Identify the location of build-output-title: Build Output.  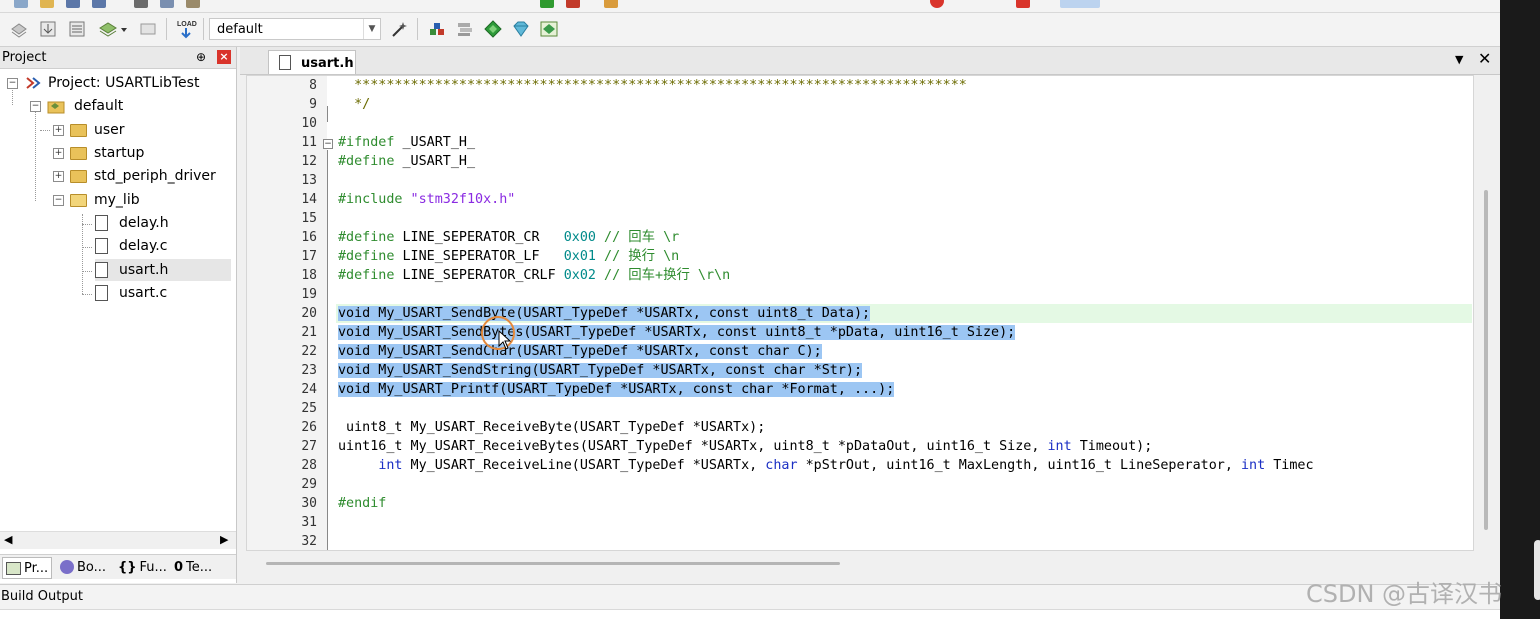
(42, 596).